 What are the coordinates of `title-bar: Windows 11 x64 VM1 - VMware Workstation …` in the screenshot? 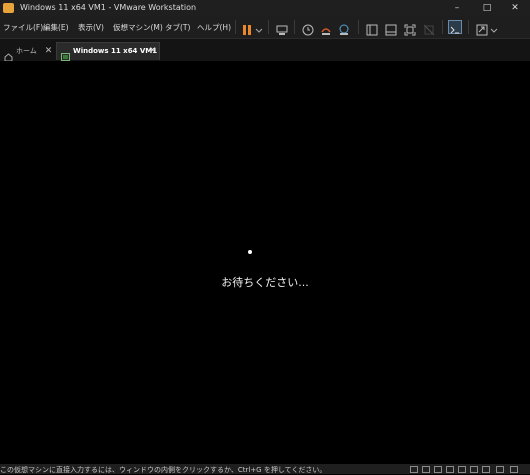 It's located at (265, 8).